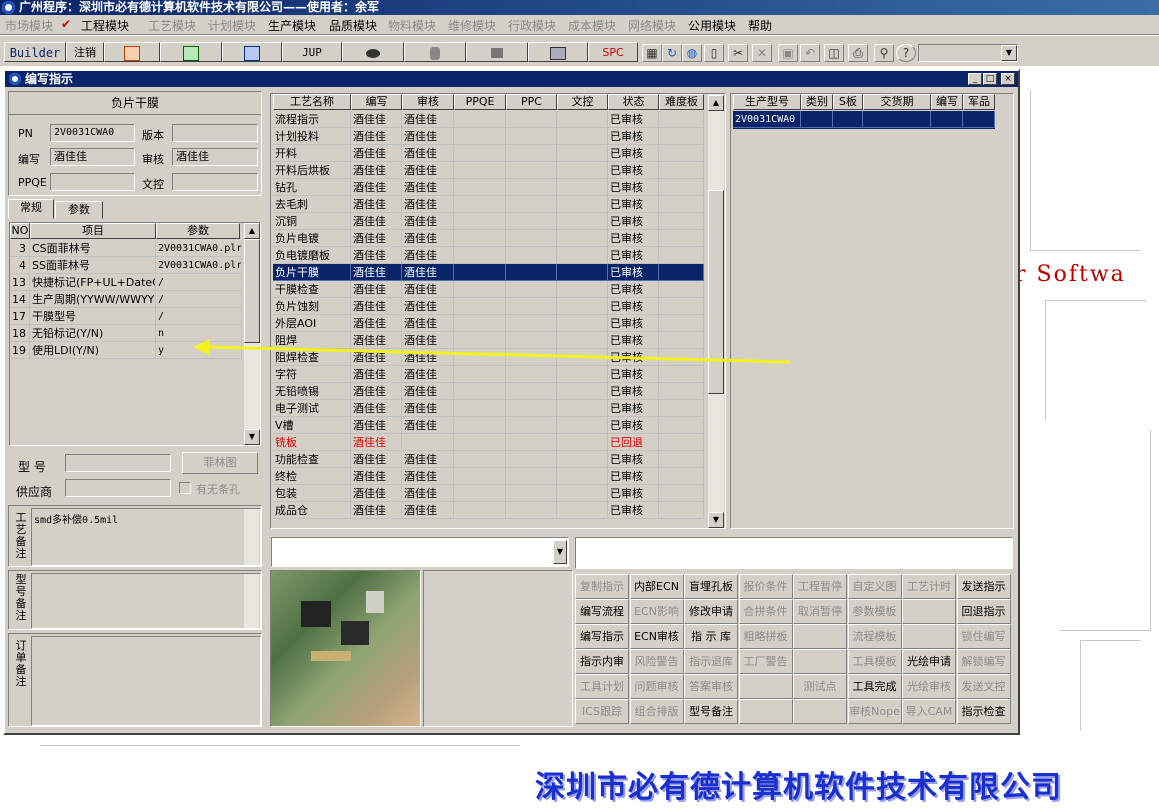  I want to click on annotation-overlay, so click(492, 351).